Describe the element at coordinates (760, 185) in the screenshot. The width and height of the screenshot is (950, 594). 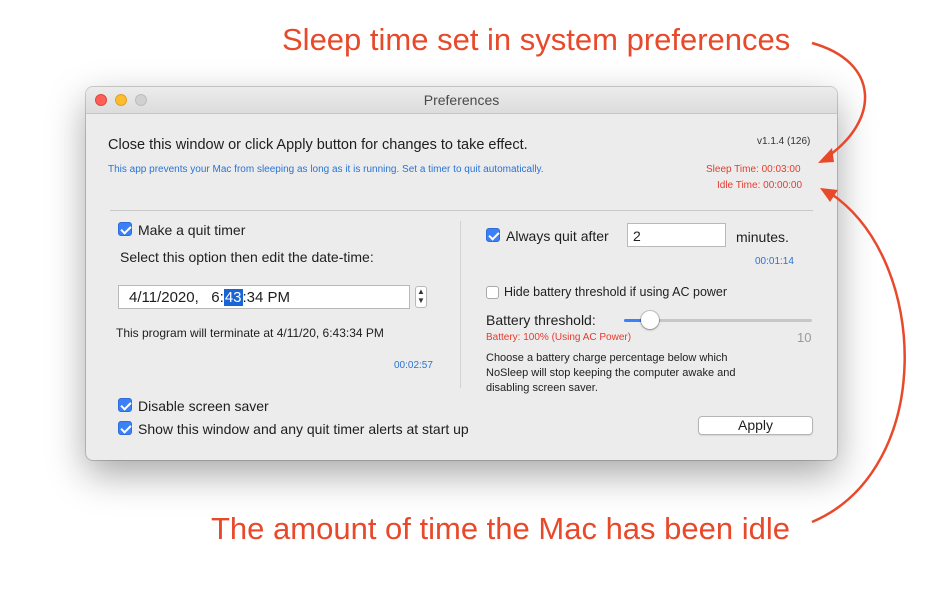
I see `idle-time-readout: Idle Time: 00:00:00` at that location.